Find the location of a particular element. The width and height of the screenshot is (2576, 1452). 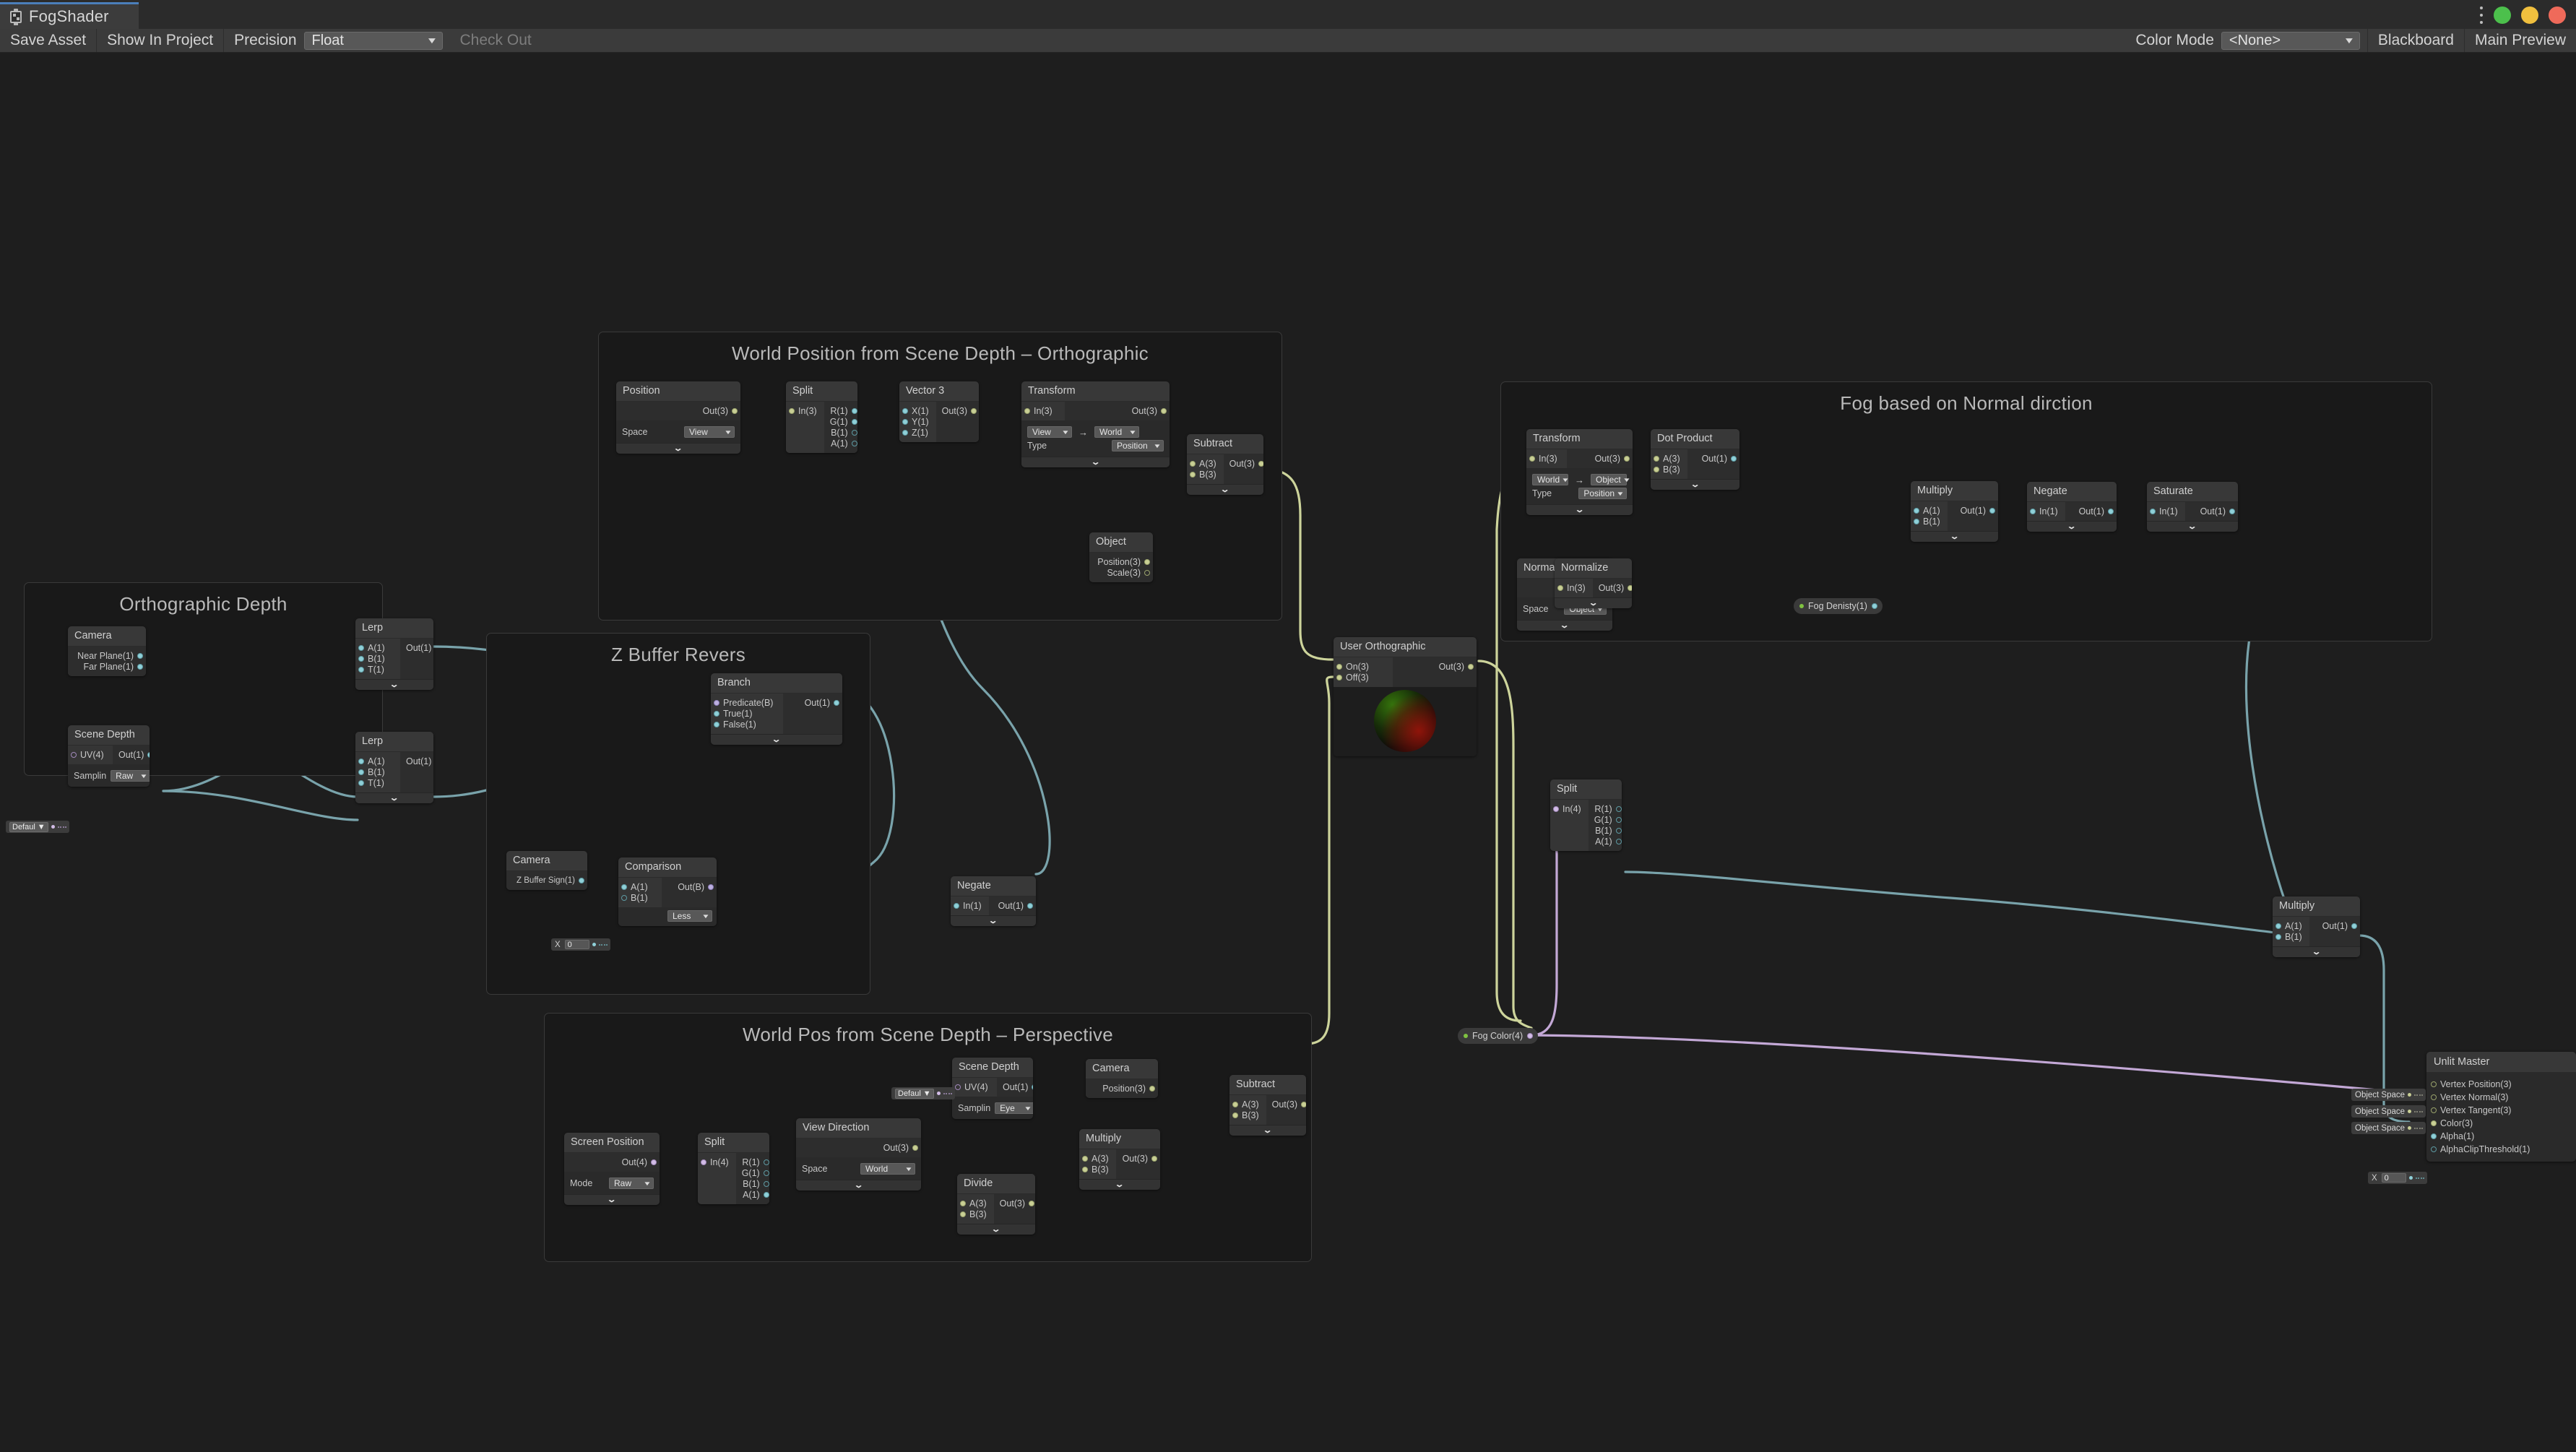

space-dropdown: View ▼ is located at coordinates (709, 432).